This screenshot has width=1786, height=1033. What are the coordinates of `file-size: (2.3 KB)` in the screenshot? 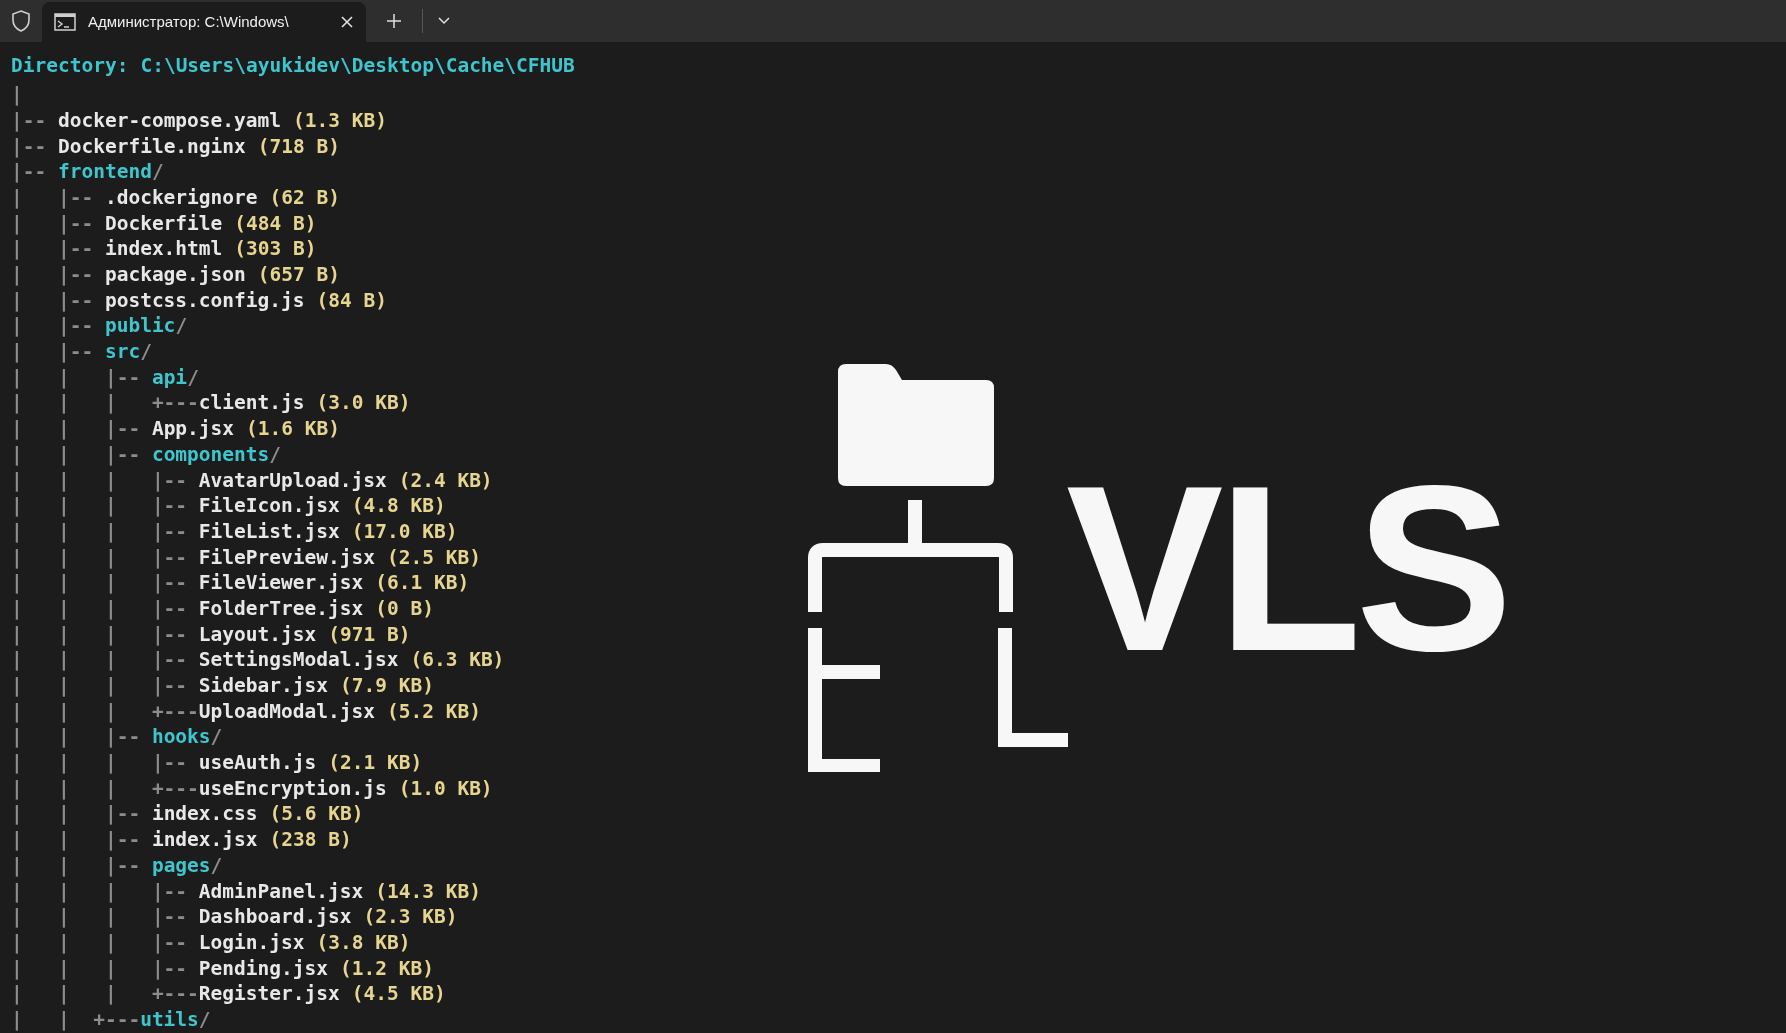 It's located at (410, 917).